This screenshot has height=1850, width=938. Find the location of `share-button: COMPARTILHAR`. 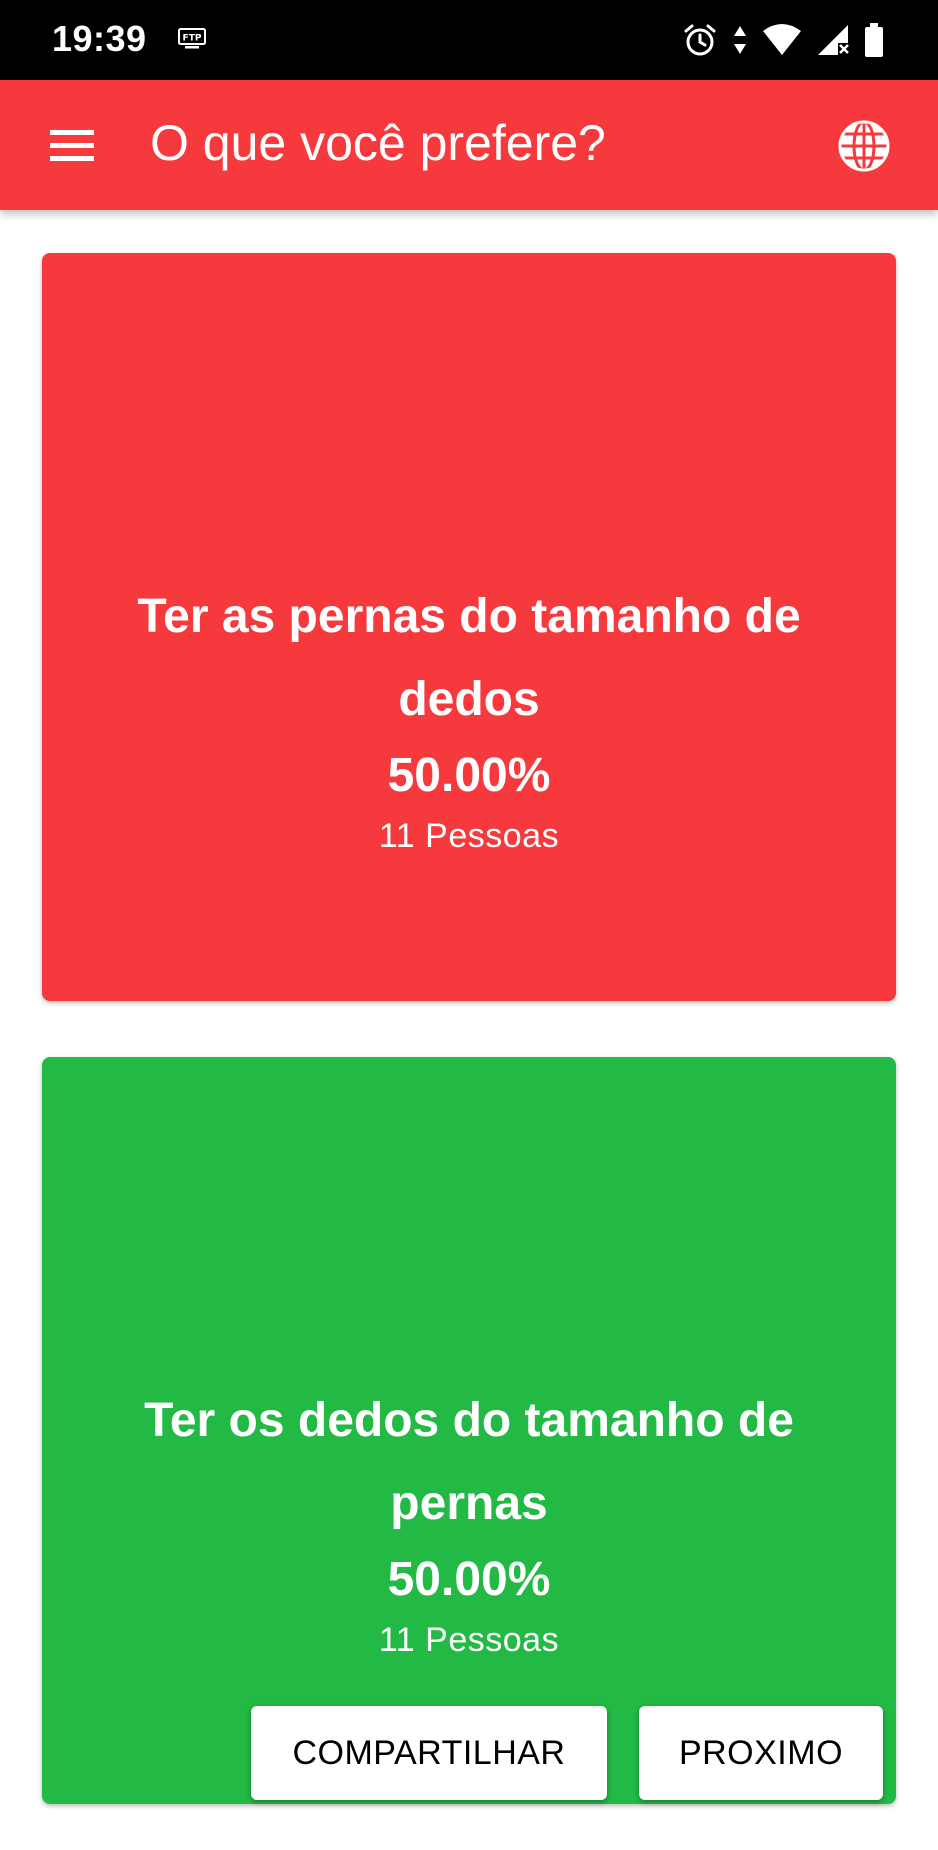

share-button: COMPARTILHAR is located at coordinates (429, 1753).